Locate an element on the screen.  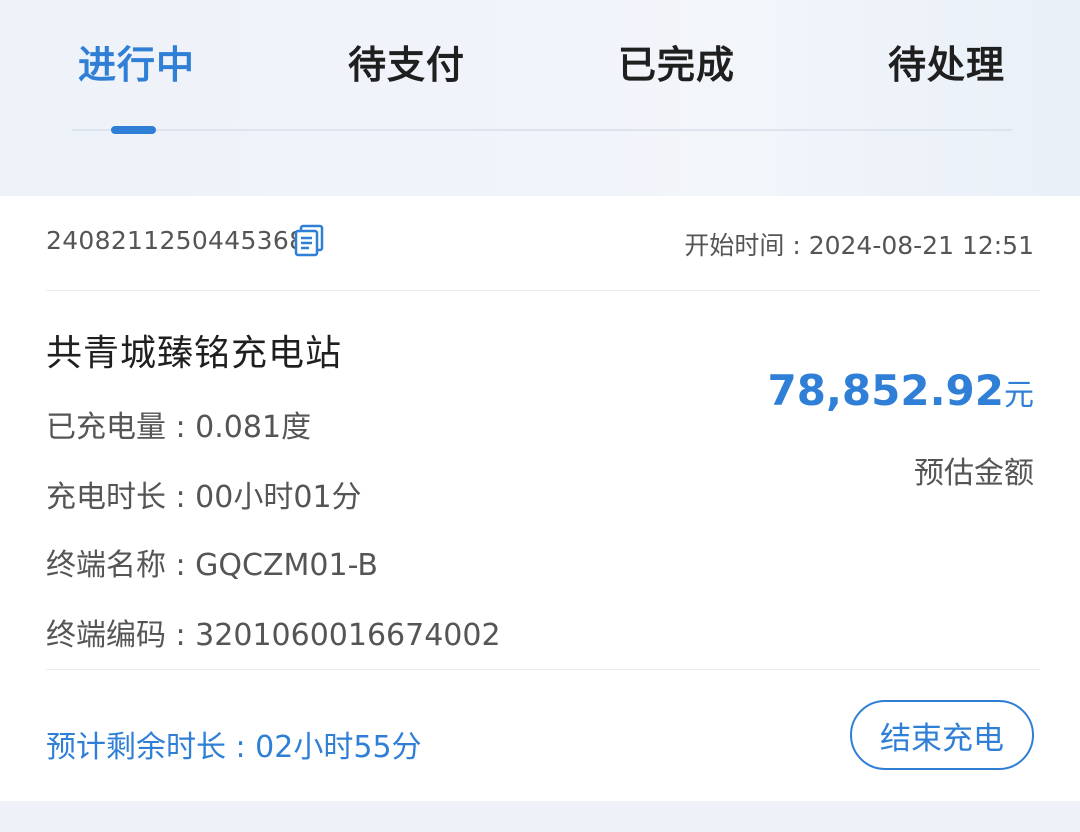
terminal-code: 终端编码 : 3201060016674002 is located at coordinates (273, 635).